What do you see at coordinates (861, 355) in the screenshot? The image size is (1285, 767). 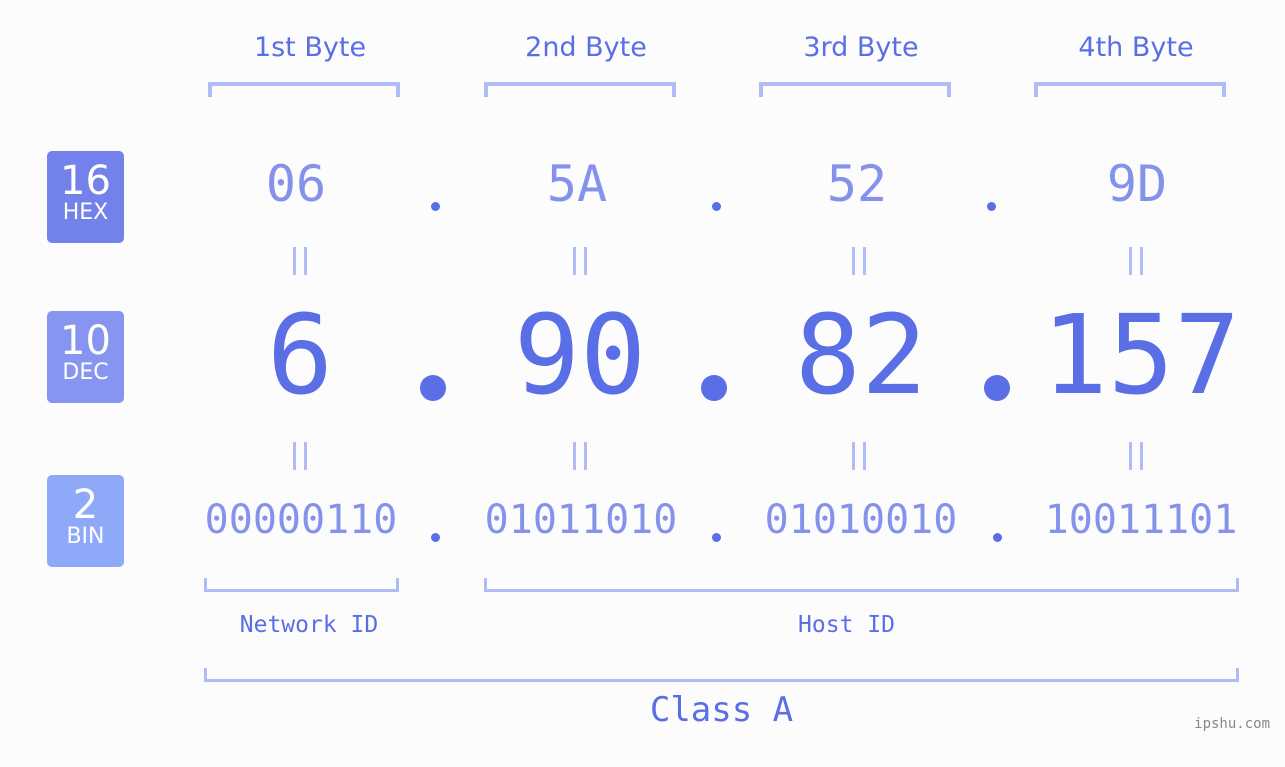 I see `dec-byte-3: 82` at bounding box center [861, 355].